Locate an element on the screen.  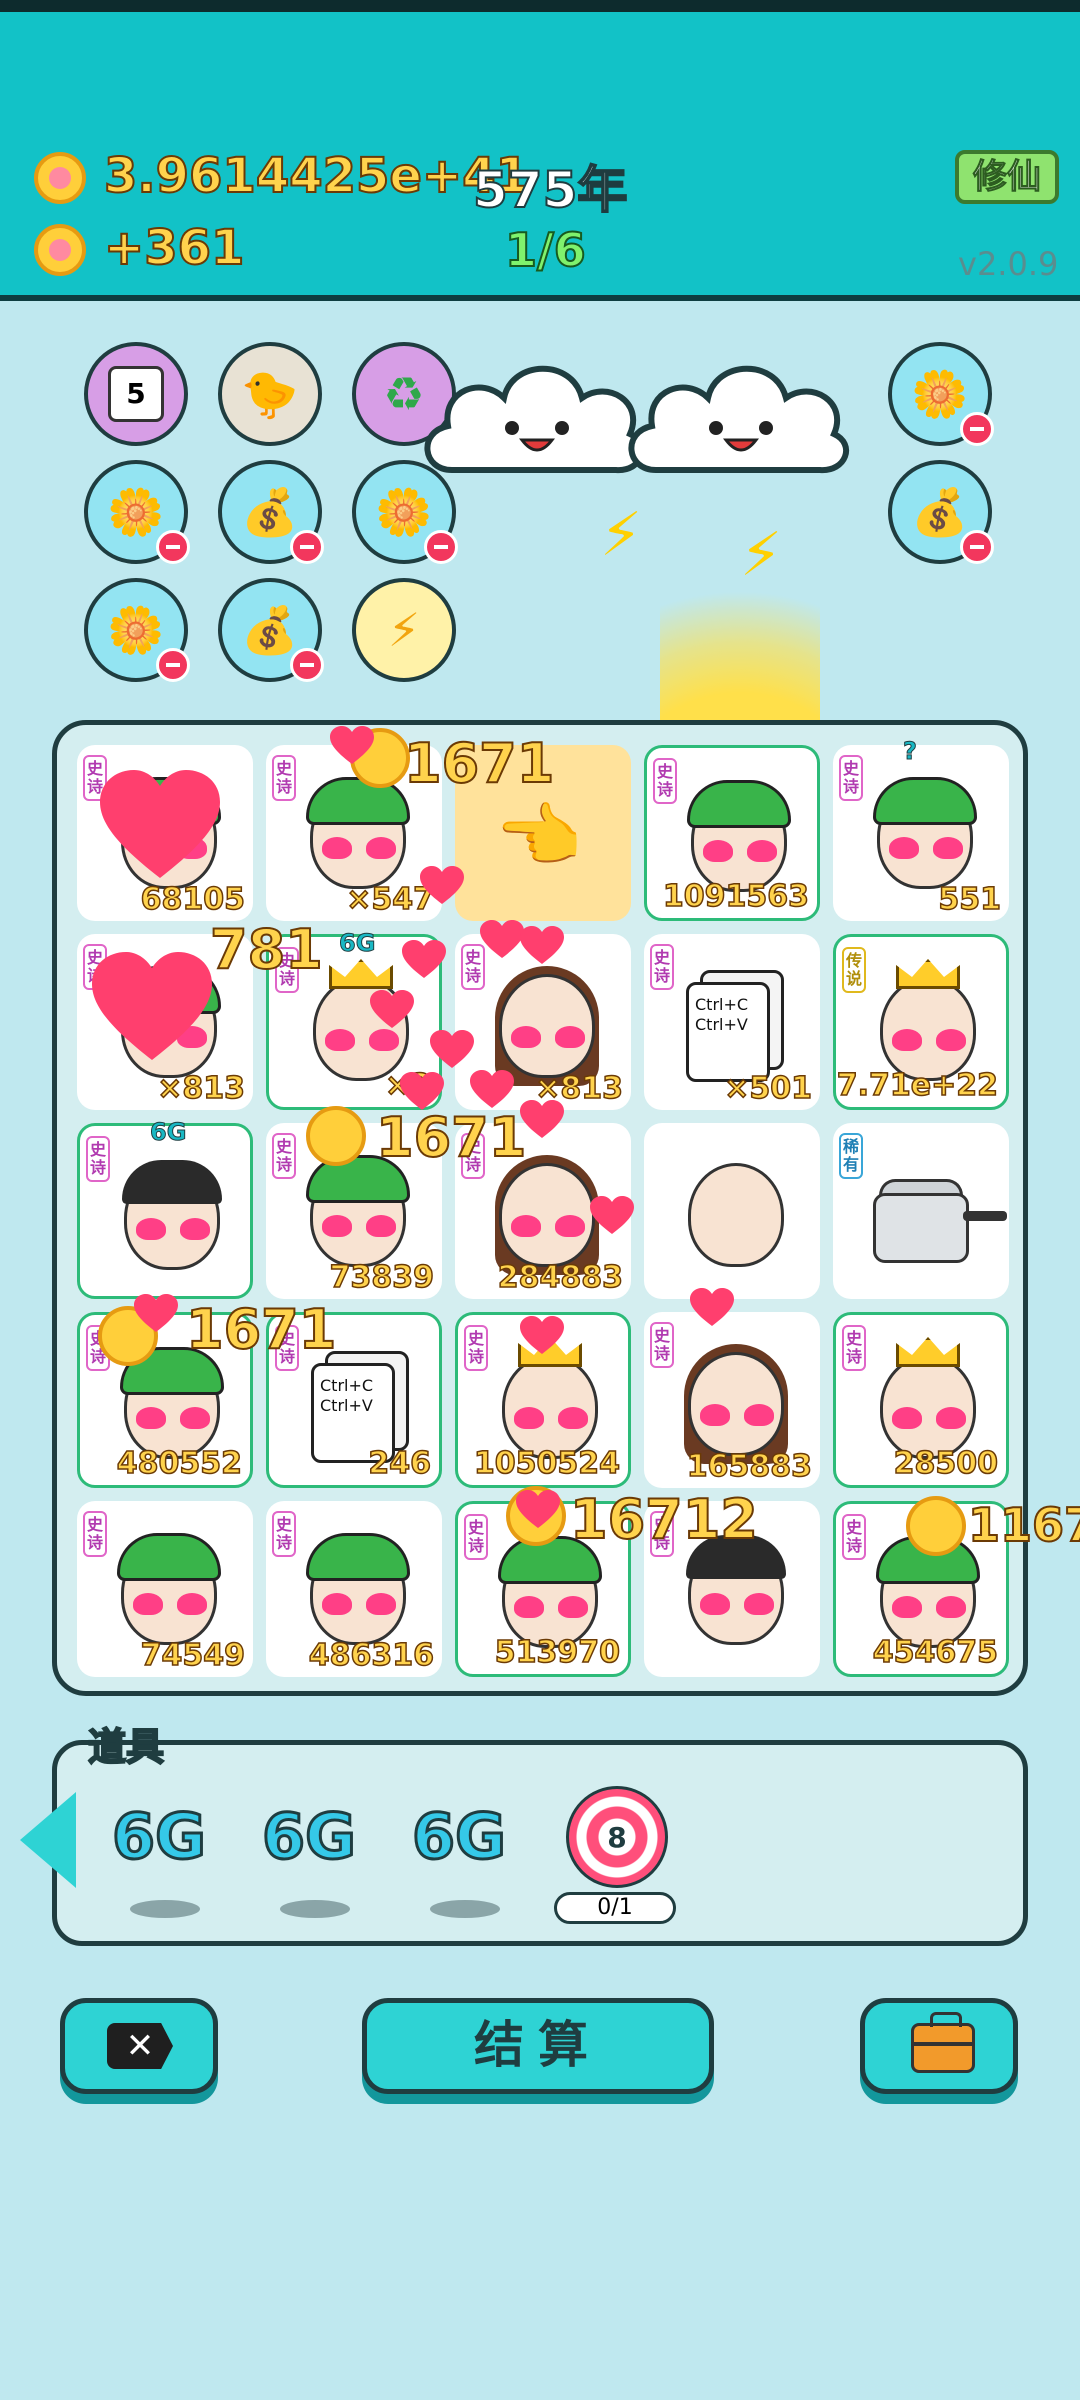
rarity-tag: 稀有 is located at coordinates (851, 1156).